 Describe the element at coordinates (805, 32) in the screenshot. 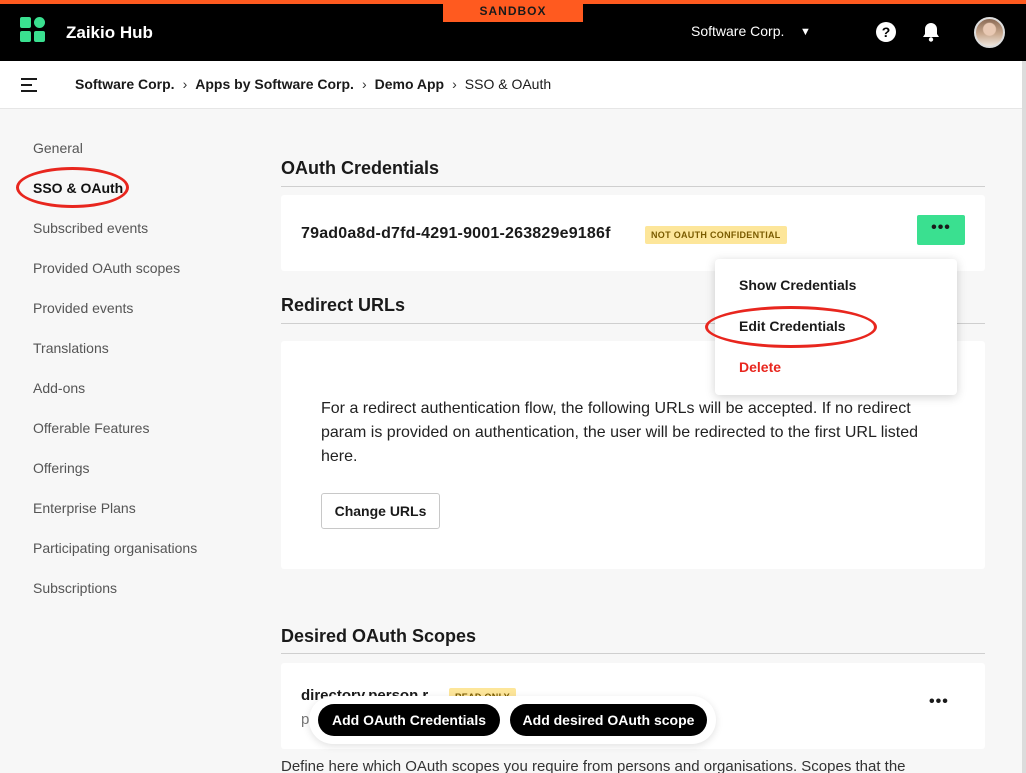

I see `chevron-down-icon: ▼` at that location.